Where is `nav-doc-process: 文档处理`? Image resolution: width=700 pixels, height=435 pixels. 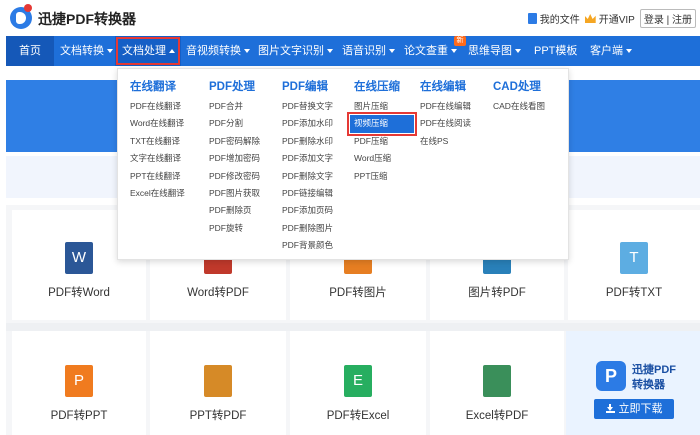 nav-doc-process: 文档处理 is located at coordinates (148, 51).